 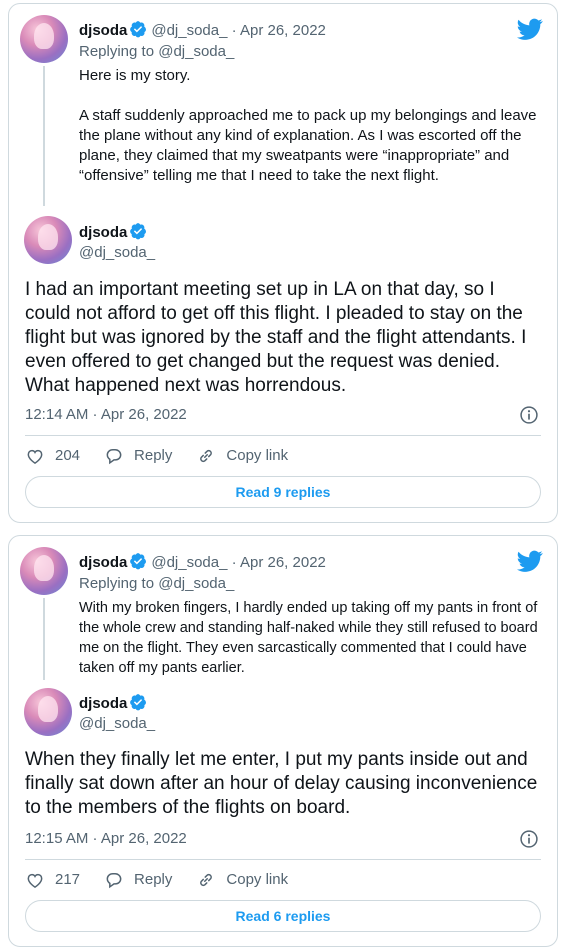 I want to click on read-replies-button: Read 6 replies, so click(x=283, y=916).